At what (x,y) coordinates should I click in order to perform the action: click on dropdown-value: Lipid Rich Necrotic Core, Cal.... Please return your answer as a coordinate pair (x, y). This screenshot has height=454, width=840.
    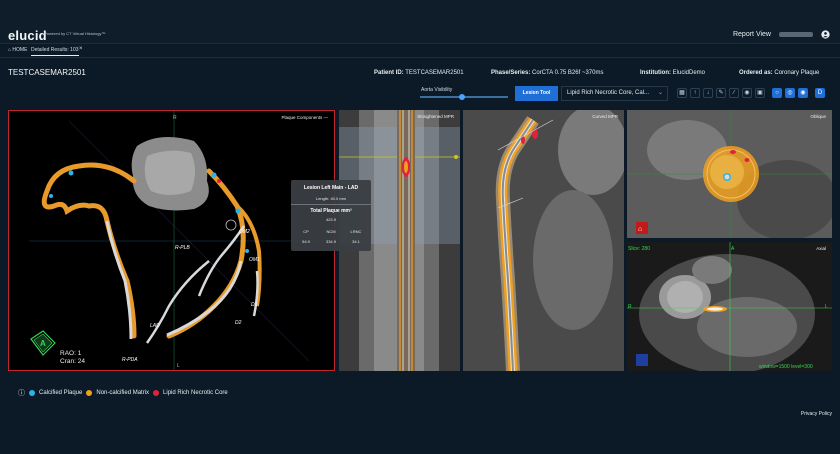
    Looking at the image, I should click on (608, 93).